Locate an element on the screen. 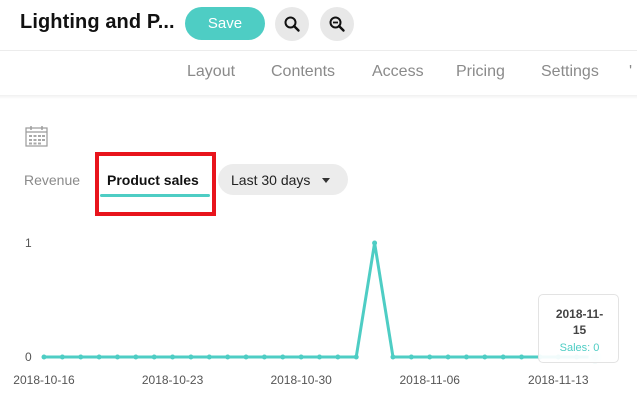 The image size is (637, 417). tooltip-date-line1: 2018-11- is located at coordinates (579, 314).